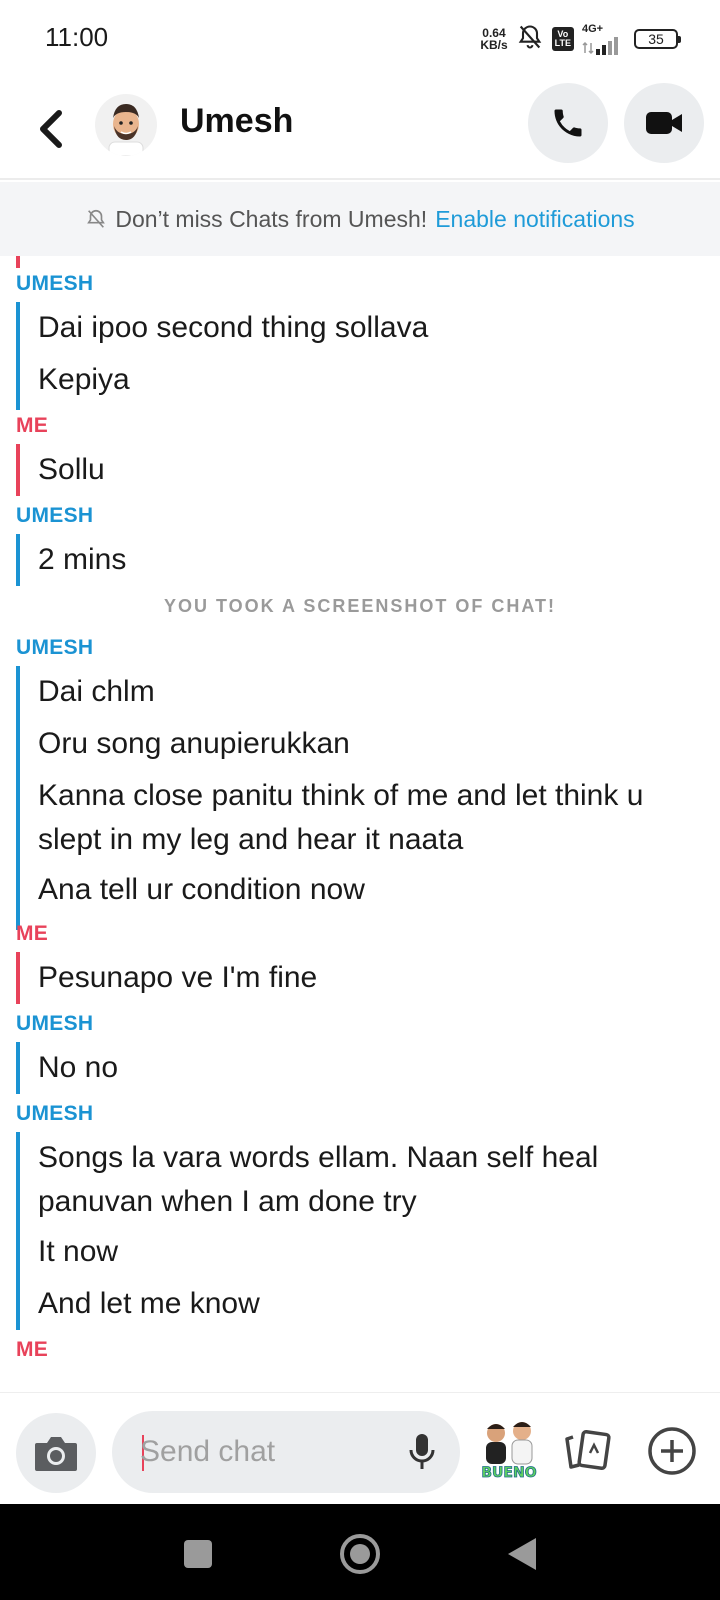 The height and width of the screenshot is (1600, 720). What do you see at coordinates (368, 470) in the screenshot?
I see `chat-message: Sollu` at bounding box center [368, 470].